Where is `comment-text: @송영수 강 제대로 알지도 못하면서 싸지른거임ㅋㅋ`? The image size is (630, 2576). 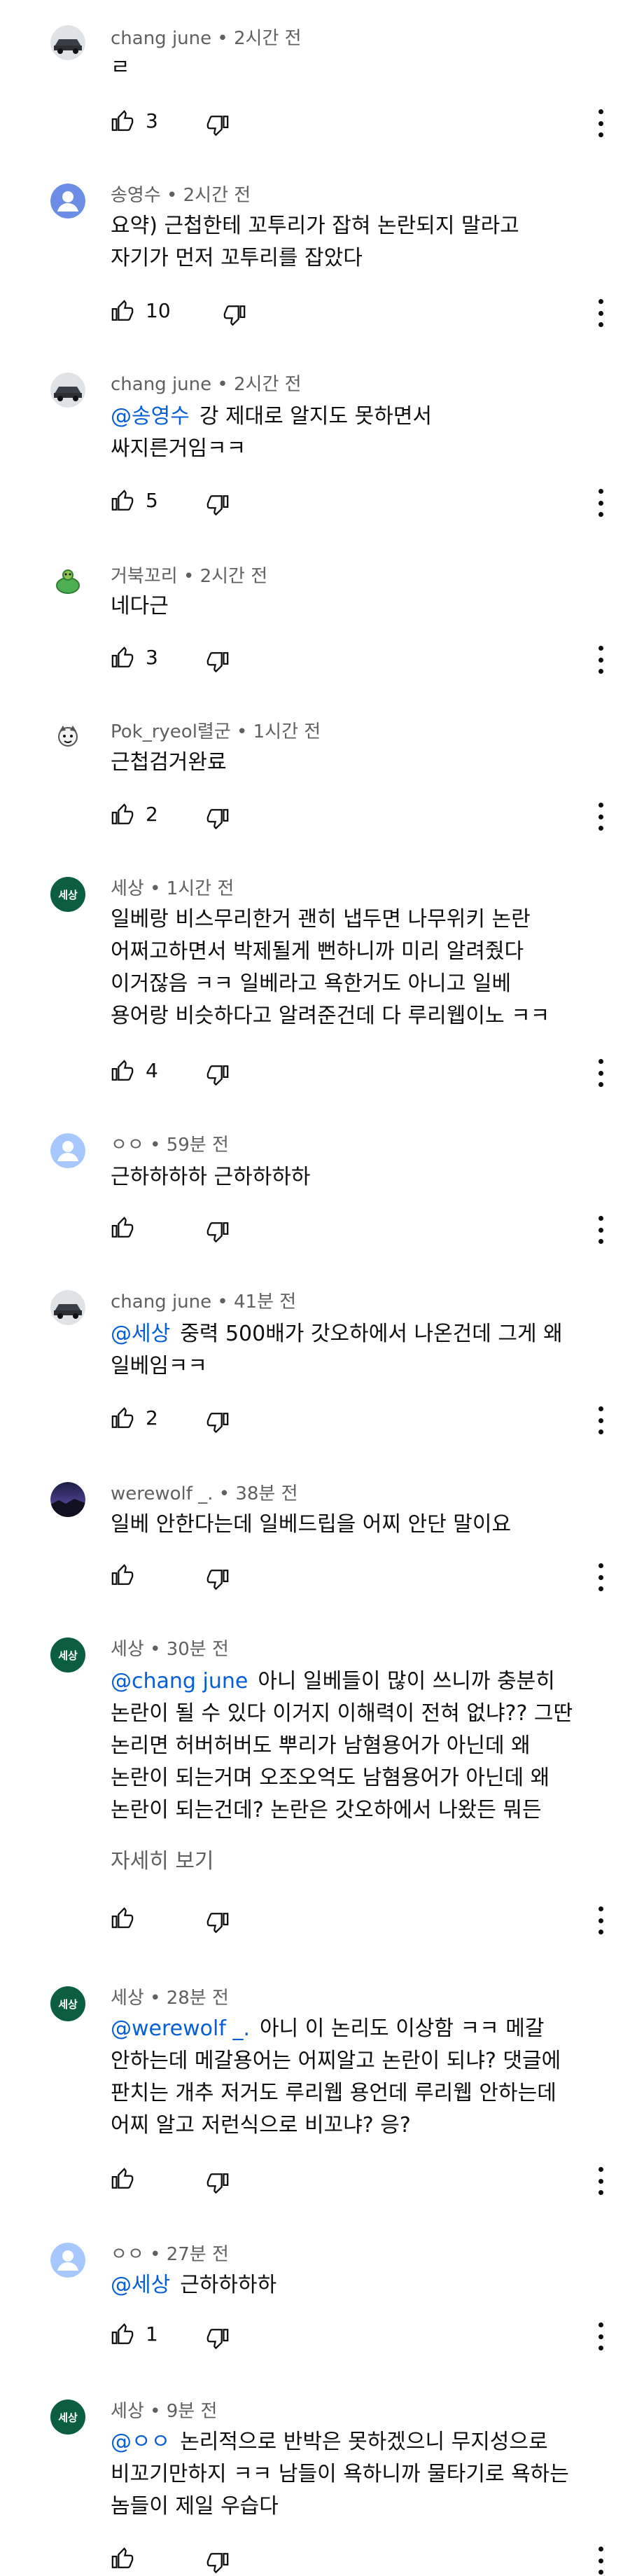
comment-text: @송영수 강 제대로 알지도 못하면서 싸지른거임ㅋㅋ is located at coordinates (356, 433).